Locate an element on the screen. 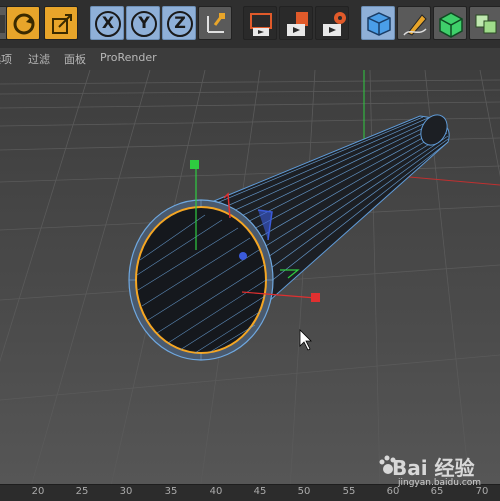  array-generator-icon is located at coordinates (484, 23).